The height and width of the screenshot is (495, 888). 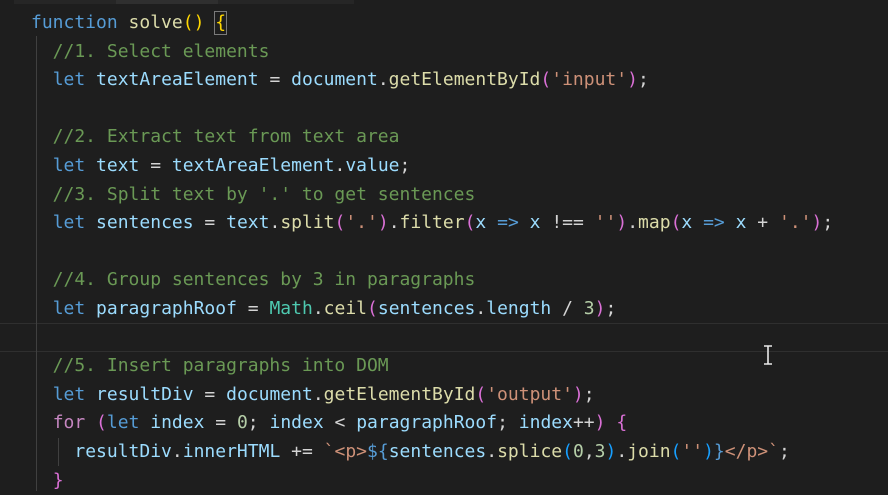 I want to click on code-line: let text = textAreaElement.value;, so click(x=459, y=165).